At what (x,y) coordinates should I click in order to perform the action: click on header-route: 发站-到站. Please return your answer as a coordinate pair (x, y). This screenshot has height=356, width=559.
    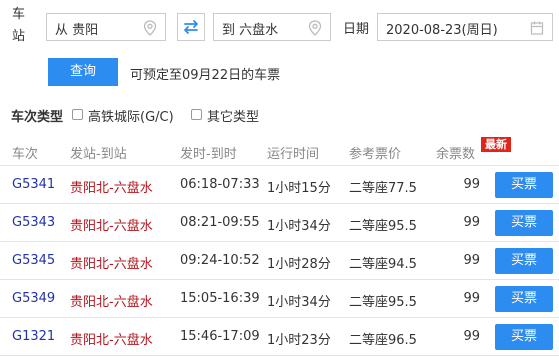
    Looking at the image, I should click on (98, 154).